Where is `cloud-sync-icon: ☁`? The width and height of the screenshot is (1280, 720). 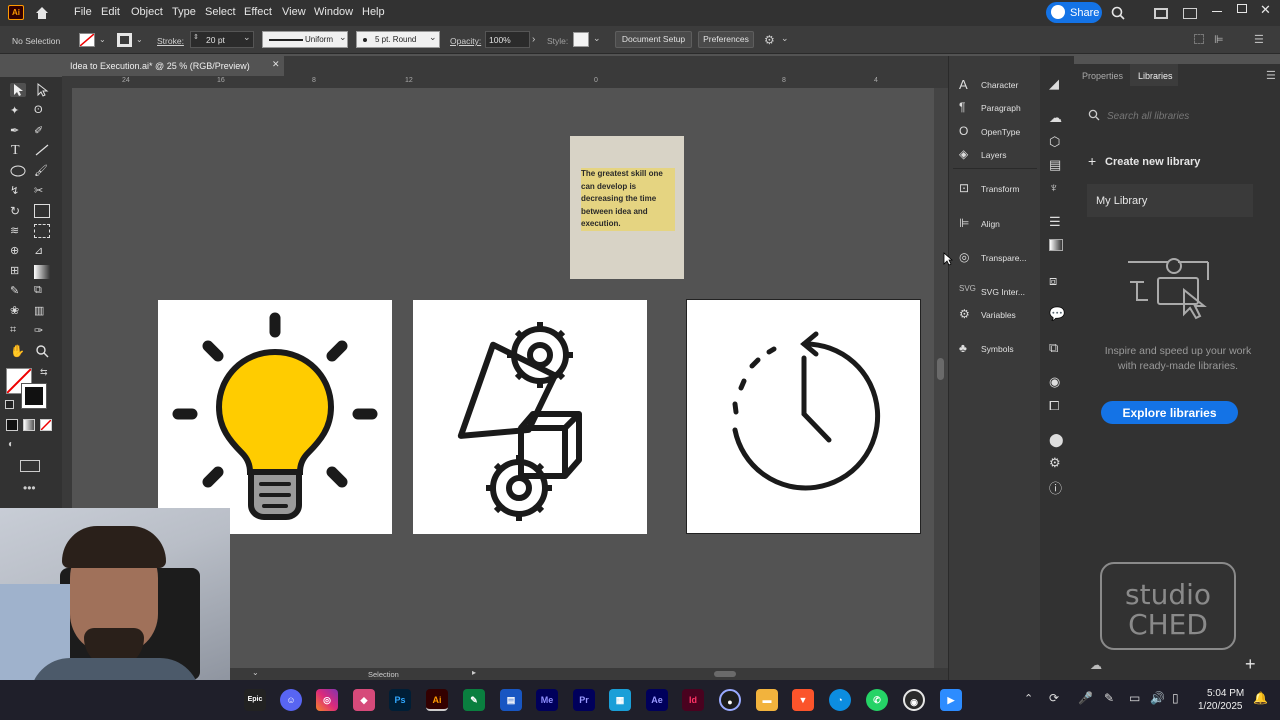
cloud-sync-icon: ☁ is located at coordinates (1096, 665).